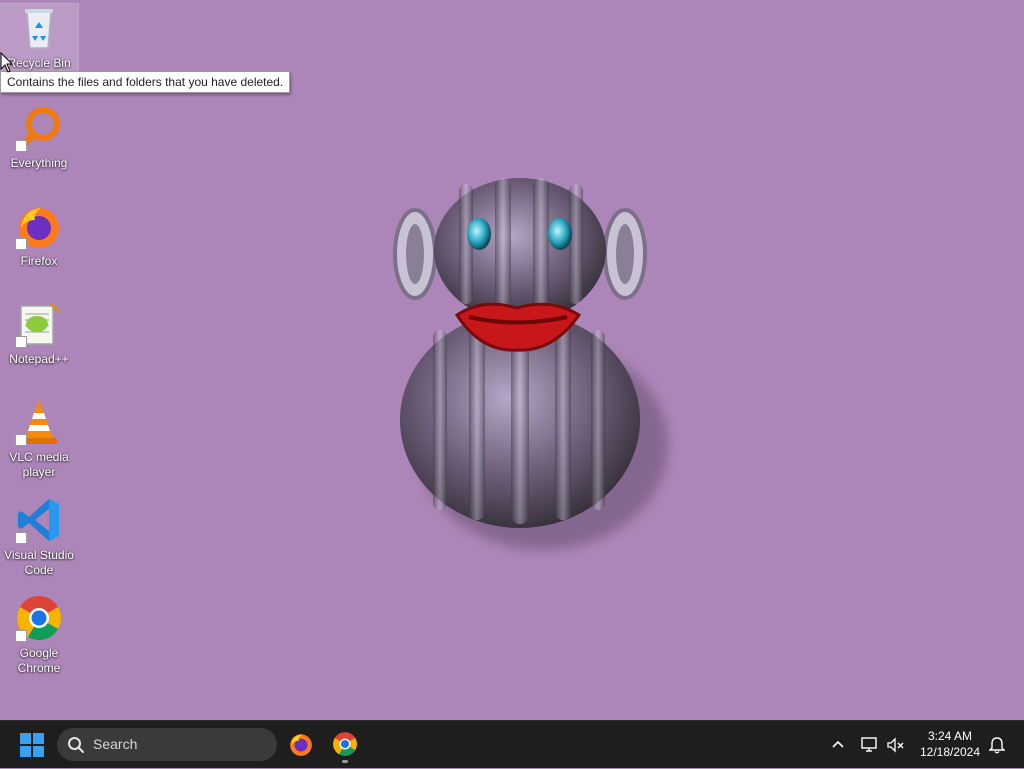 This screenshot has height=769, width=1024. I want to click on volume-button, so click(896, 745).